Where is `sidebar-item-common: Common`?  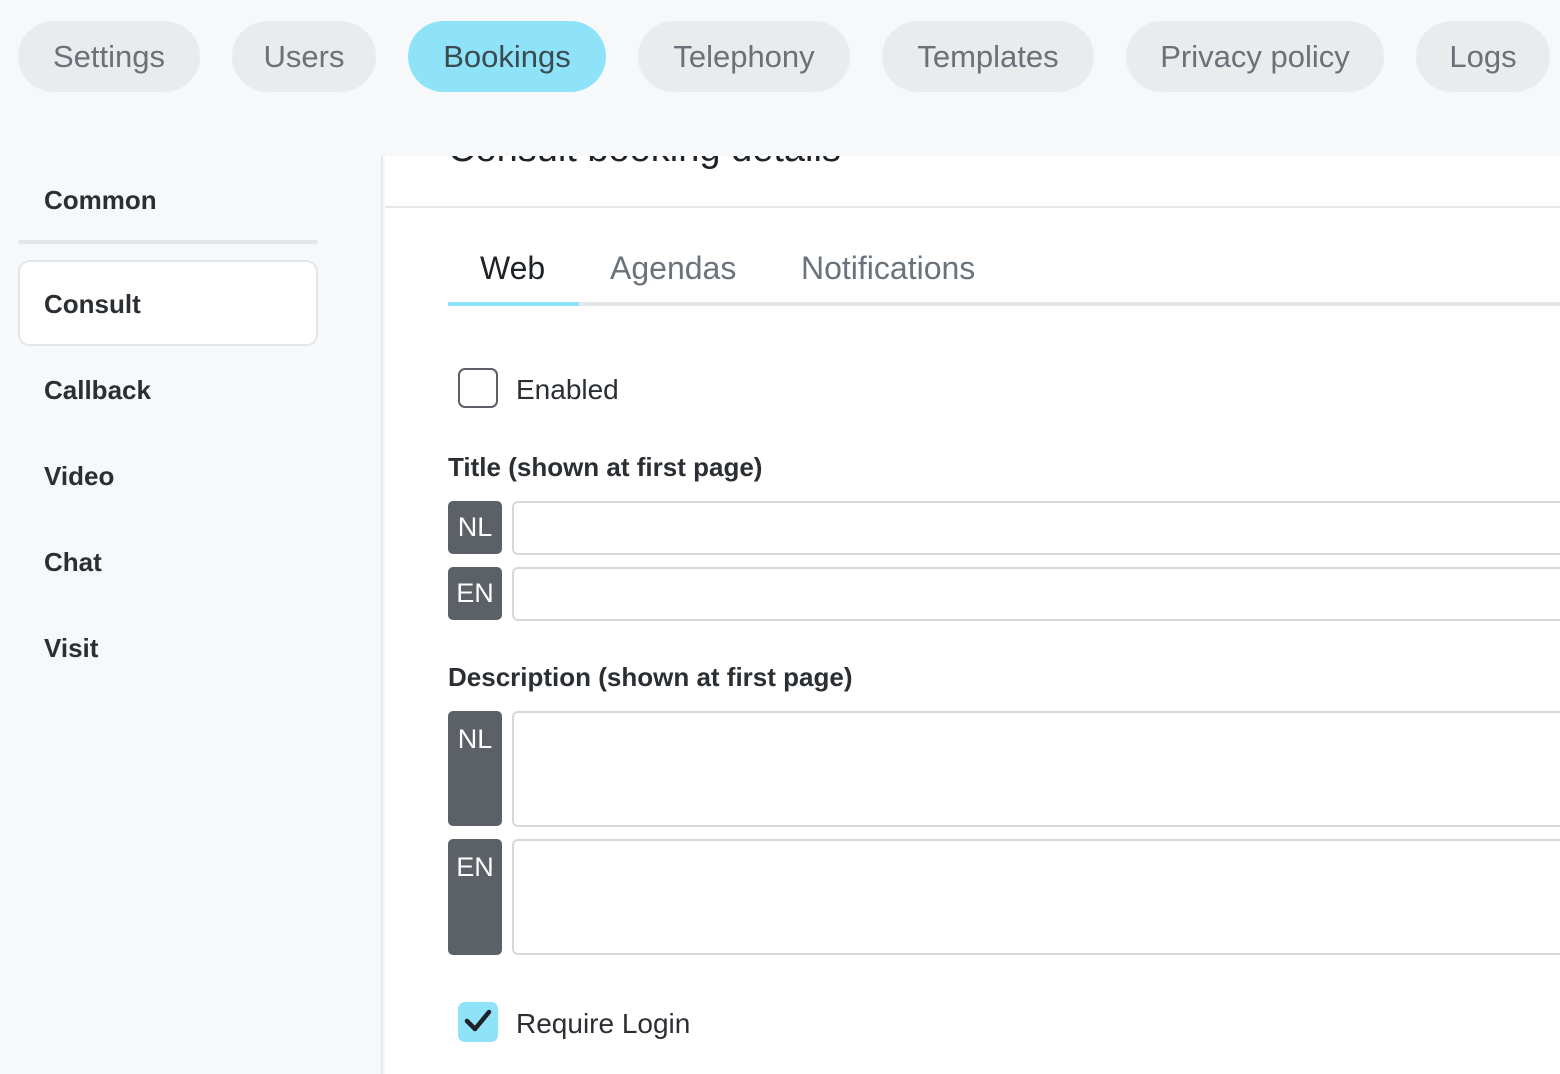
sidebar-item-common: Common is located at coordinates (100, 200).